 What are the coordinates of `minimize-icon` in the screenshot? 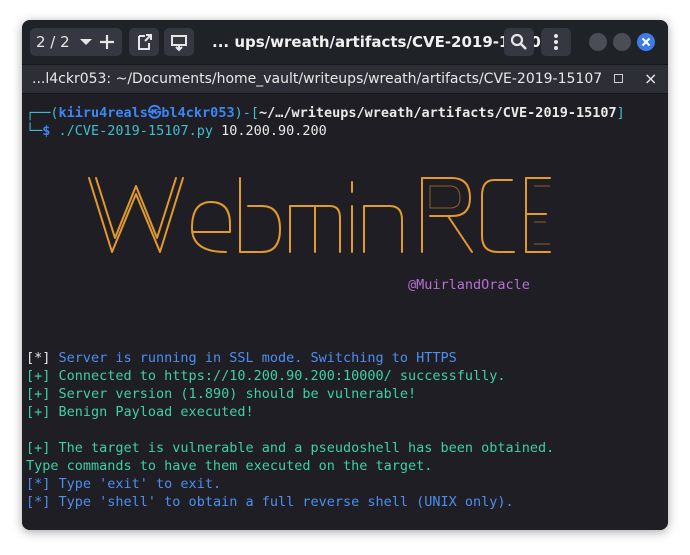 It's located at (598, 42).